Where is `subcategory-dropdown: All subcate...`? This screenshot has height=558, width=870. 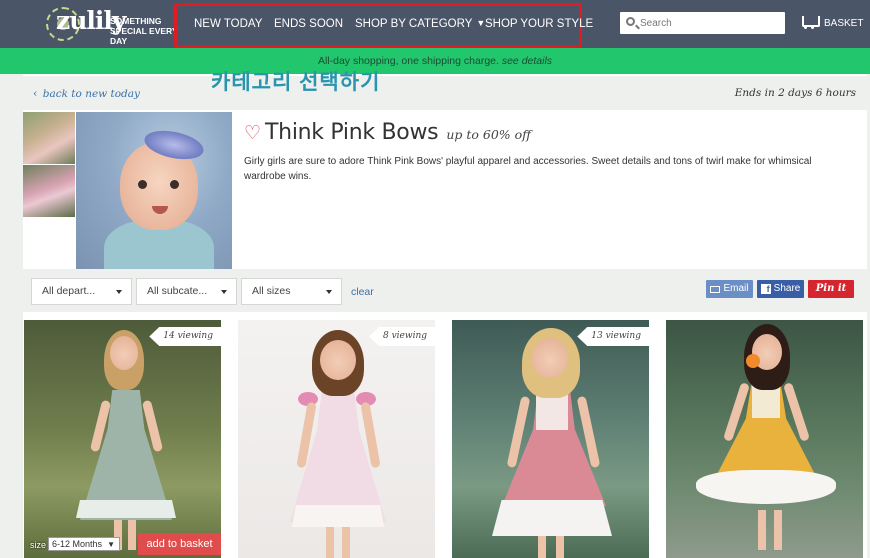
subcategory-dropdown: All subcate... is located at coordinates (186, 291).